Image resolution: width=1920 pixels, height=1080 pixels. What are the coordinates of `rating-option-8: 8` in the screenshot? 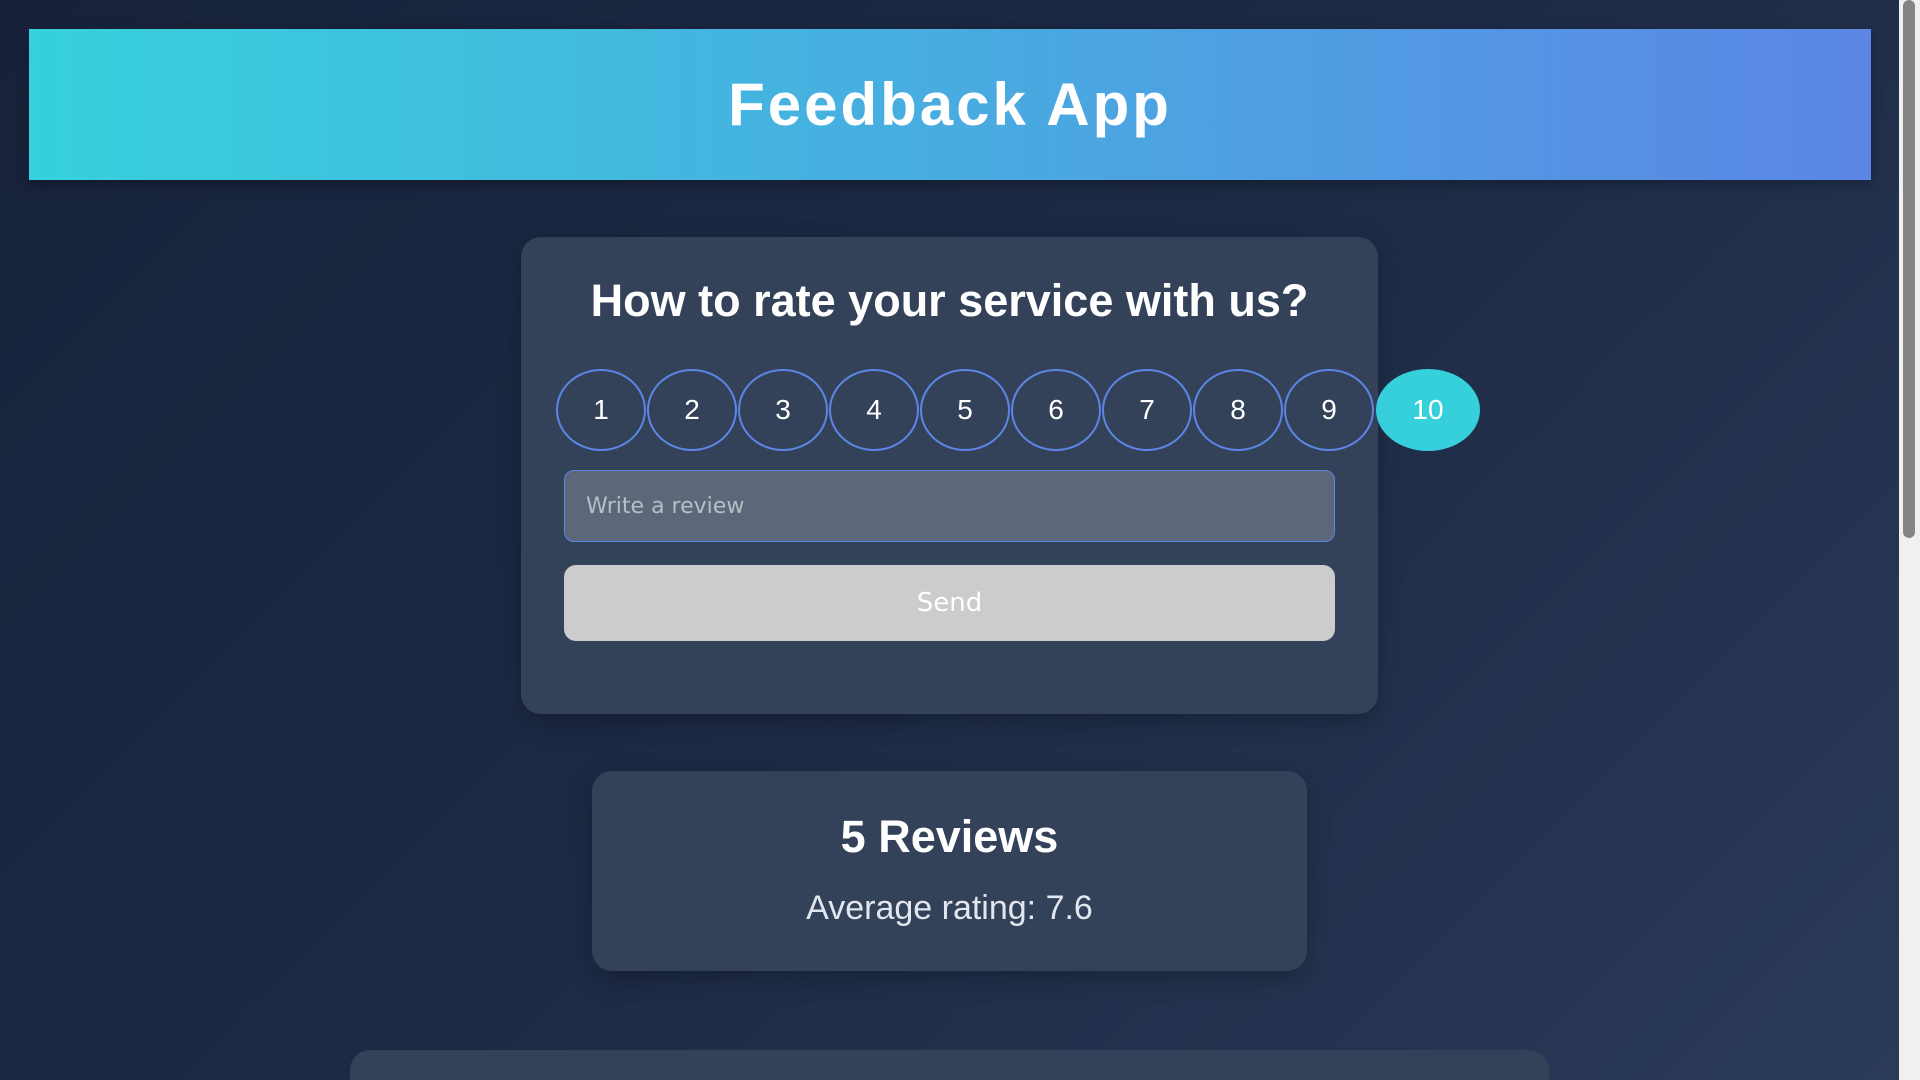 It's located at (1238, 410).